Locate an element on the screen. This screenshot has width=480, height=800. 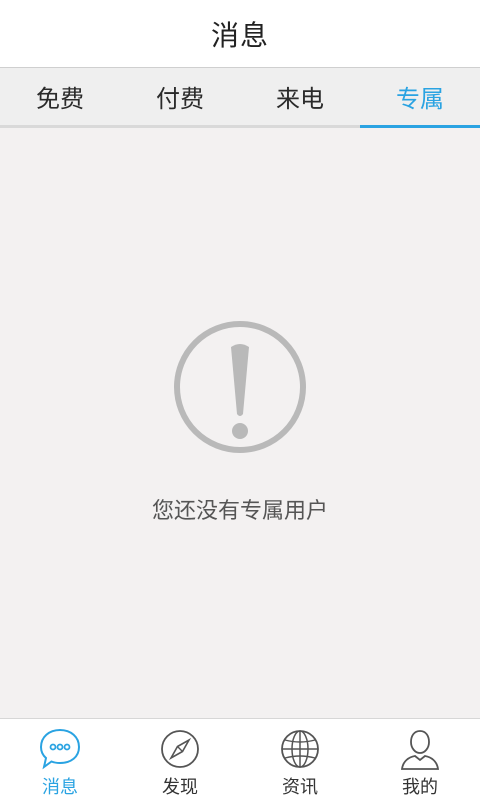
tab-paid: 付费 is located at coordinates (180, 96).